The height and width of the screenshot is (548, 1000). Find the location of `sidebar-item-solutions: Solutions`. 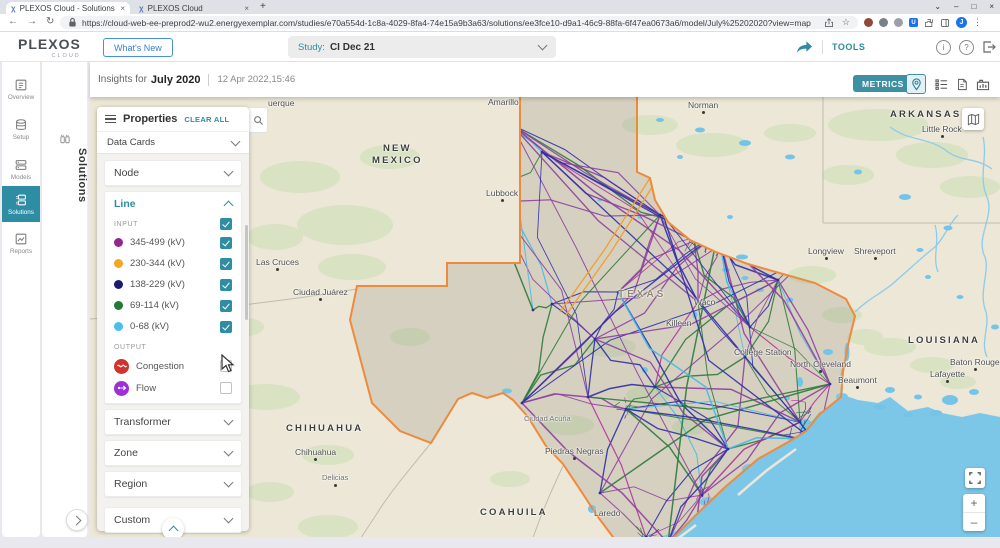

sidebar-item-solutions: Solutions is located at coordinates (21, 204).